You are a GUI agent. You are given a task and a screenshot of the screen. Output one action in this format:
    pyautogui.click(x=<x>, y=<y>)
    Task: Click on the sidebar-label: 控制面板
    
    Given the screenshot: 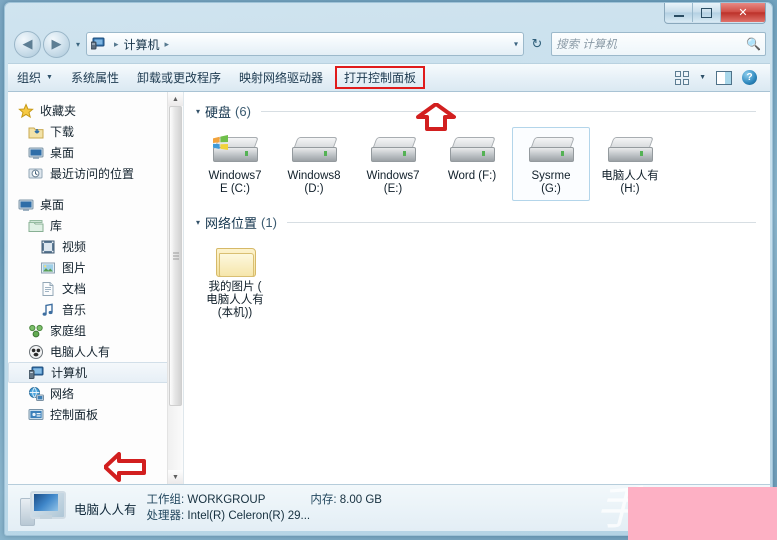 What is the action you would take?
    pyautogui.click(x=74, y=415)
    